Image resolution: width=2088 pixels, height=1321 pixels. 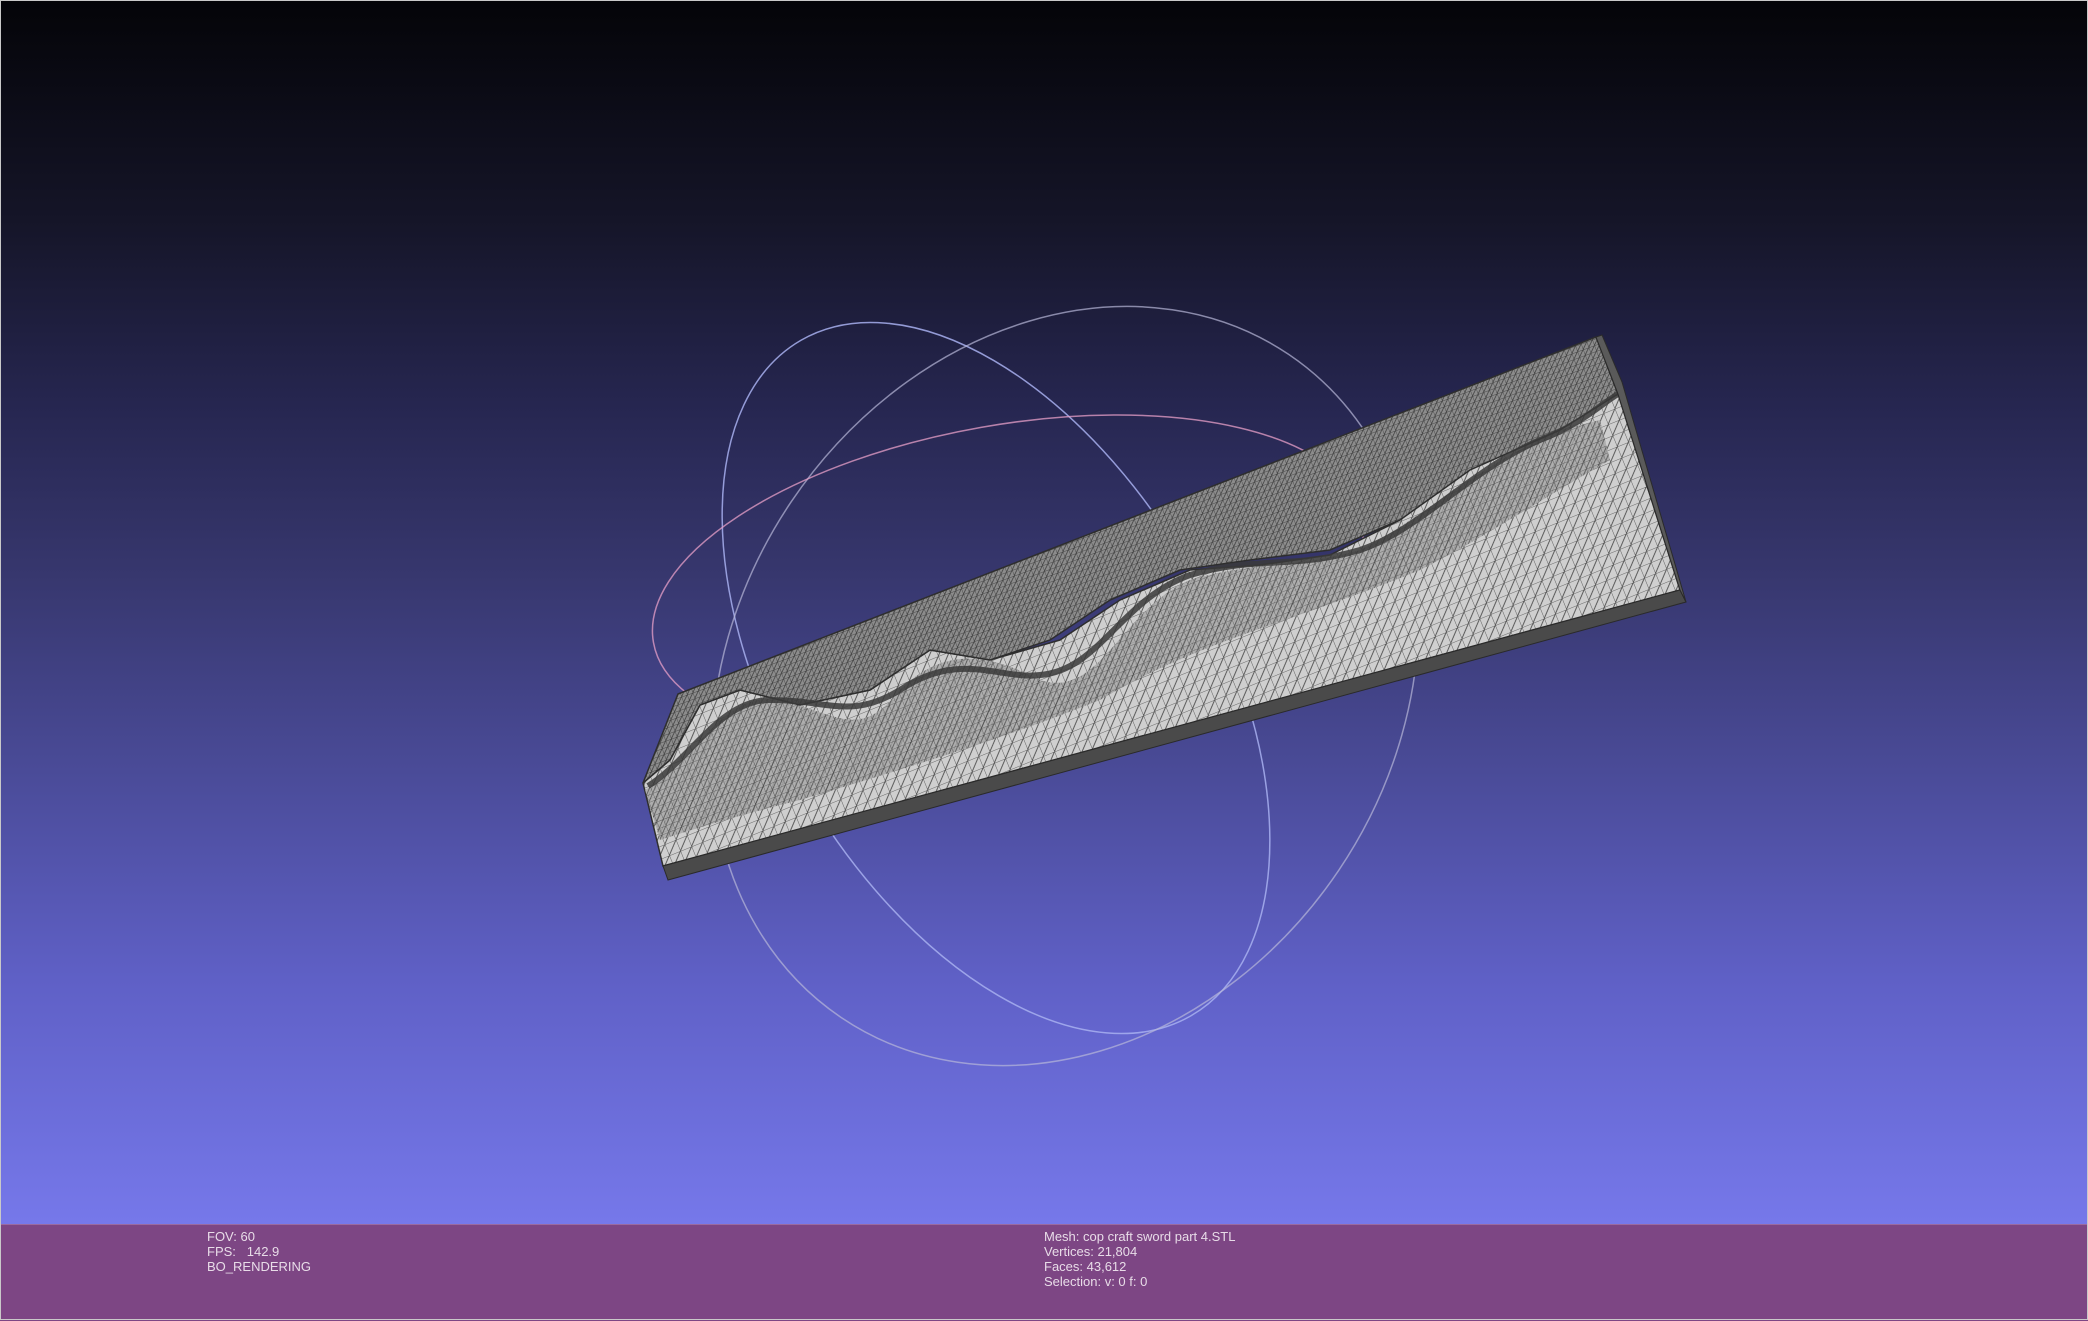 What do you see at coordinates (243, 1251) in the screenshot?
I see `fps-label: FPS: 142.9` at bounding box center [243, 1251].